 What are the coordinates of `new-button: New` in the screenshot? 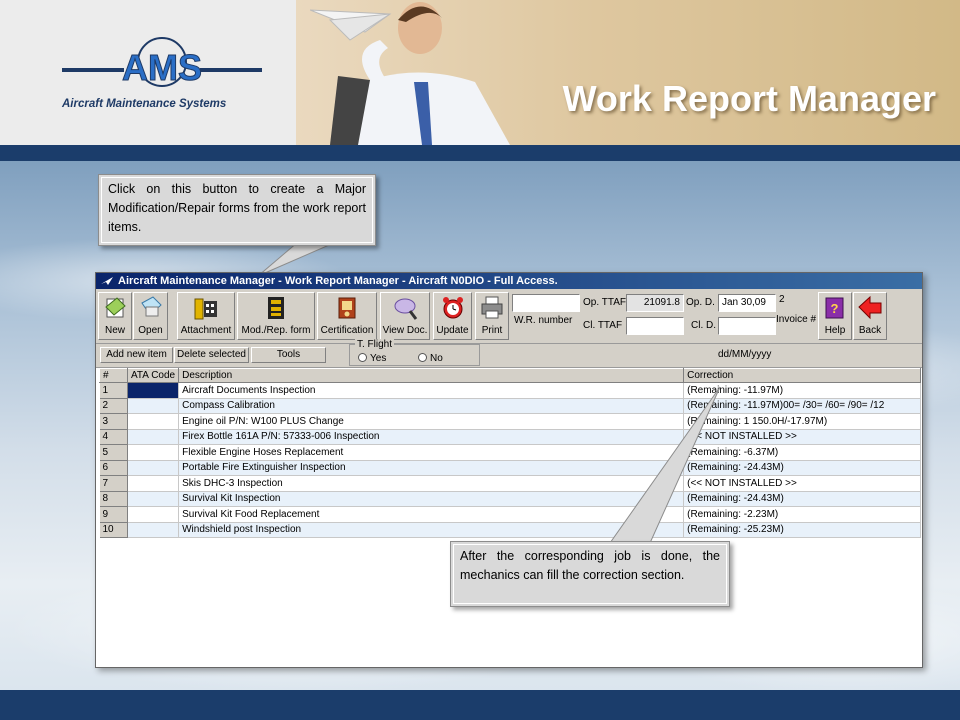 It's located at (115, 316).